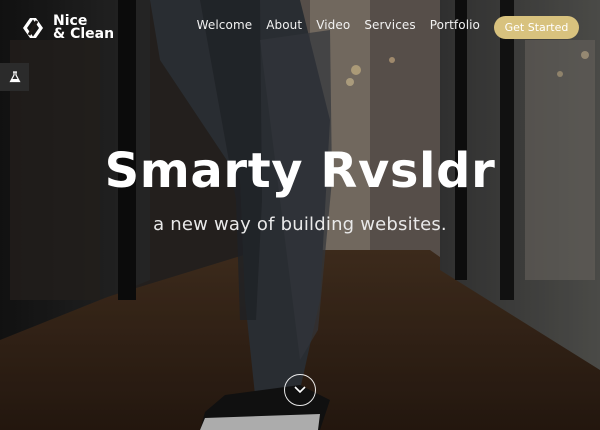  What do you see at coordinates (225, 25) in the screenshot?
I see `nav-link-welcome: Welcome` at bounding box center [225, 25].